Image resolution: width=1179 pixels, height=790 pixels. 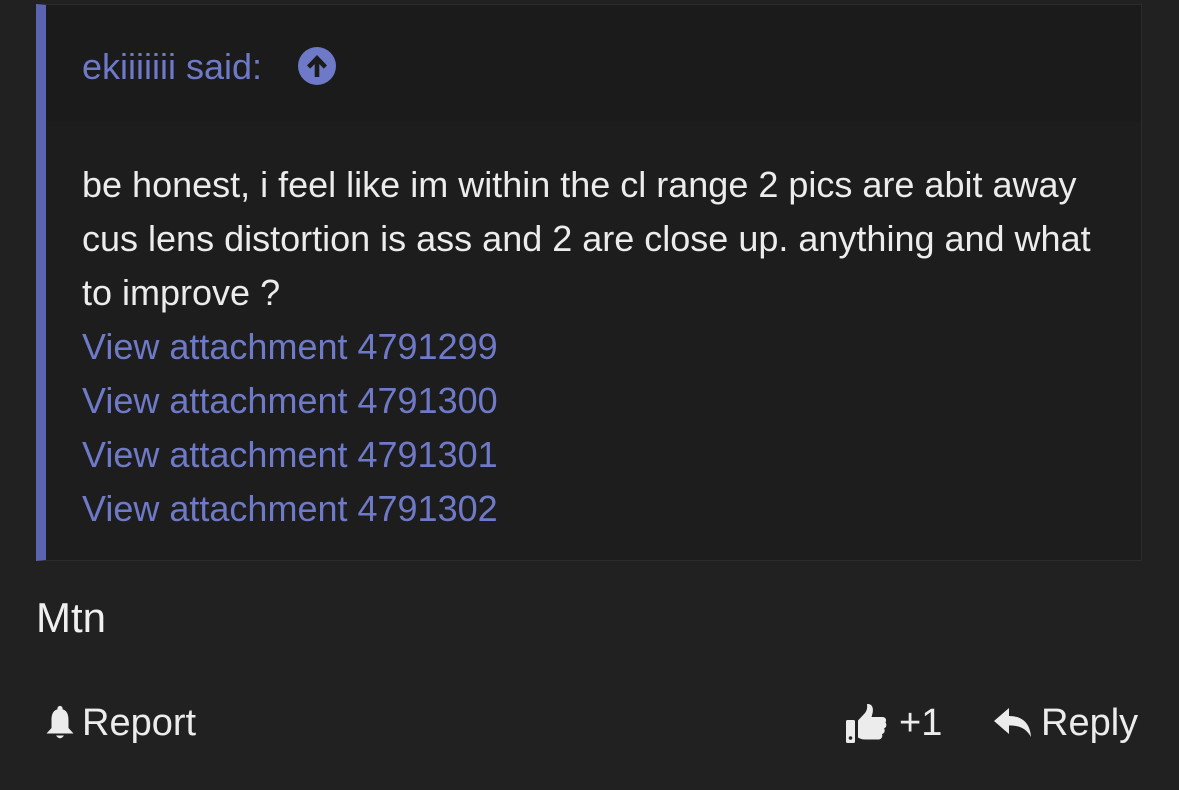 I want to click on arrow-up-circle-icon, so click(x=317, y=66).